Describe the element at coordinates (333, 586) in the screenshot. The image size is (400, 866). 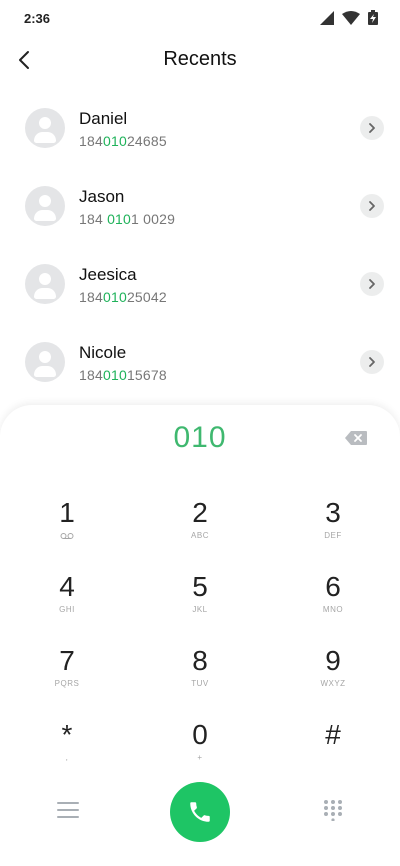
I see `key-digit: 6` at that location.